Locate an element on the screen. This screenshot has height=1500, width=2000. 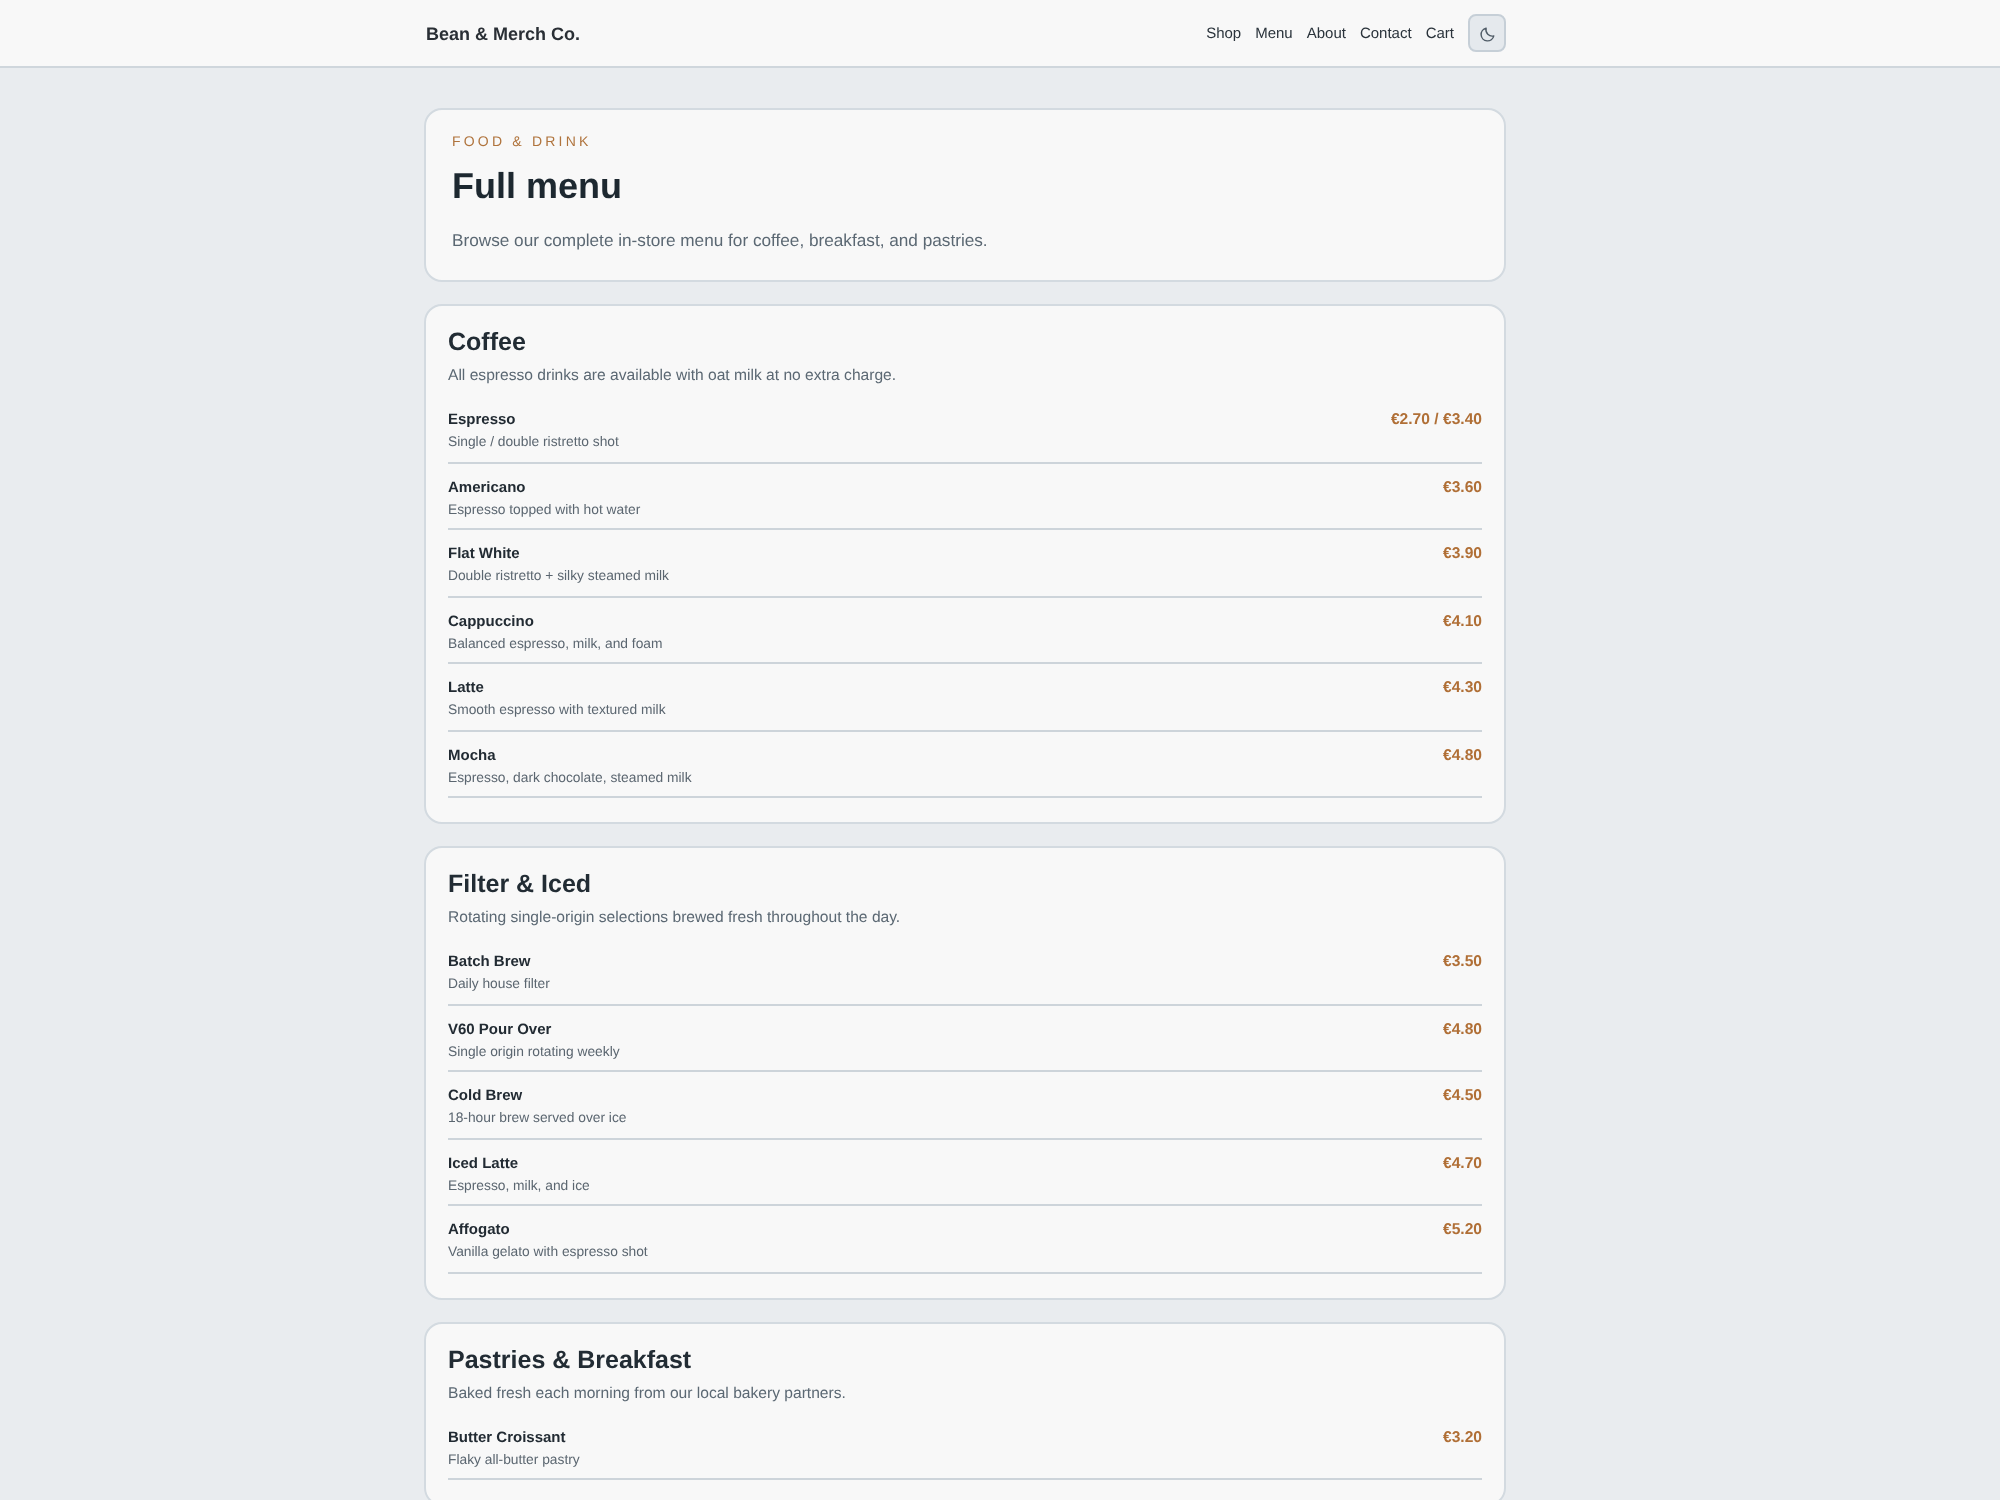
moon-icon is located at coordinates (1487, 33).